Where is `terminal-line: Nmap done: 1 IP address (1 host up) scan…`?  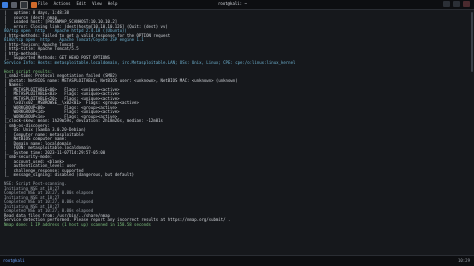
terminal-line: Nmap done: 1 IP address (1 host up) scan… is located at coordinates (77, 224).